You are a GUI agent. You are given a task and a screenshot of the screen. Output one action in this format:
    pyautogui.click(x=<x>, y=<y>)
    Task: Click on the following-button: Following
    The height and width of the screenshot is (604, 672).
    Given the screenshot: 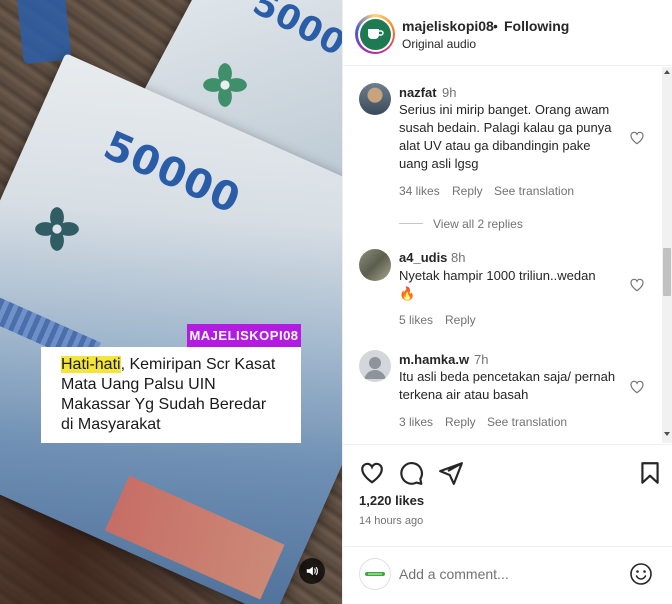 What is the action you would take?
    pyautogui.click(x=536, y=26)
    